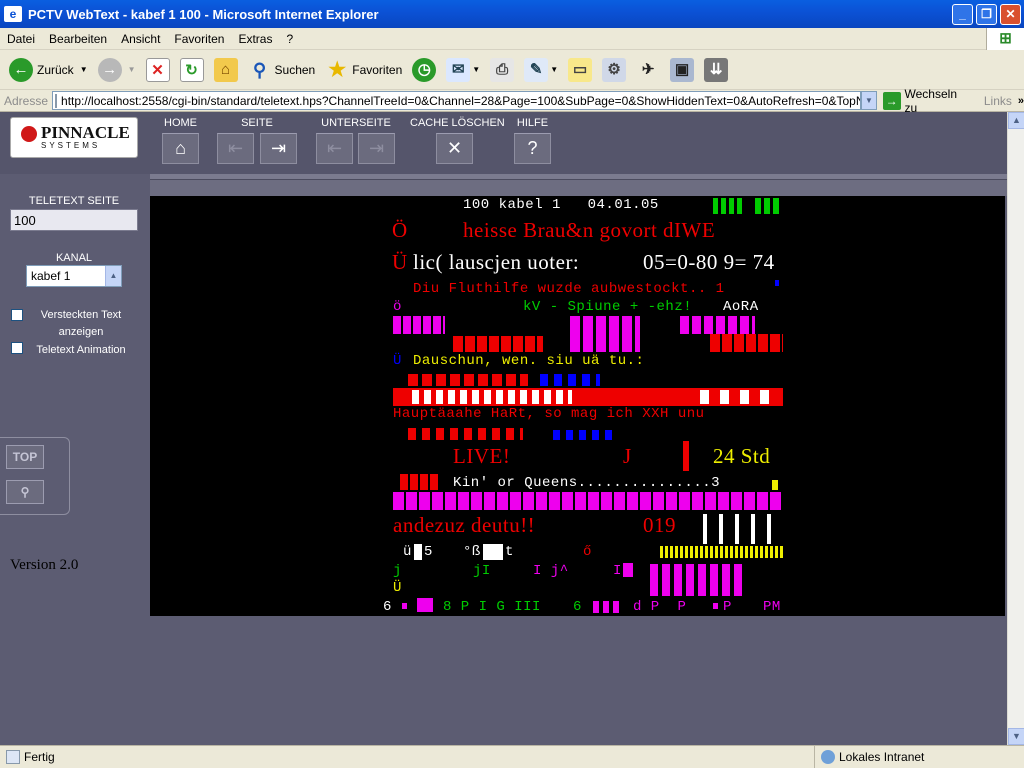 The height and width of the screenshot is (768, 1024). Describe the element at coordinates (509, 552) in the screenshot. I see `tt-row10-d: t` at that location.